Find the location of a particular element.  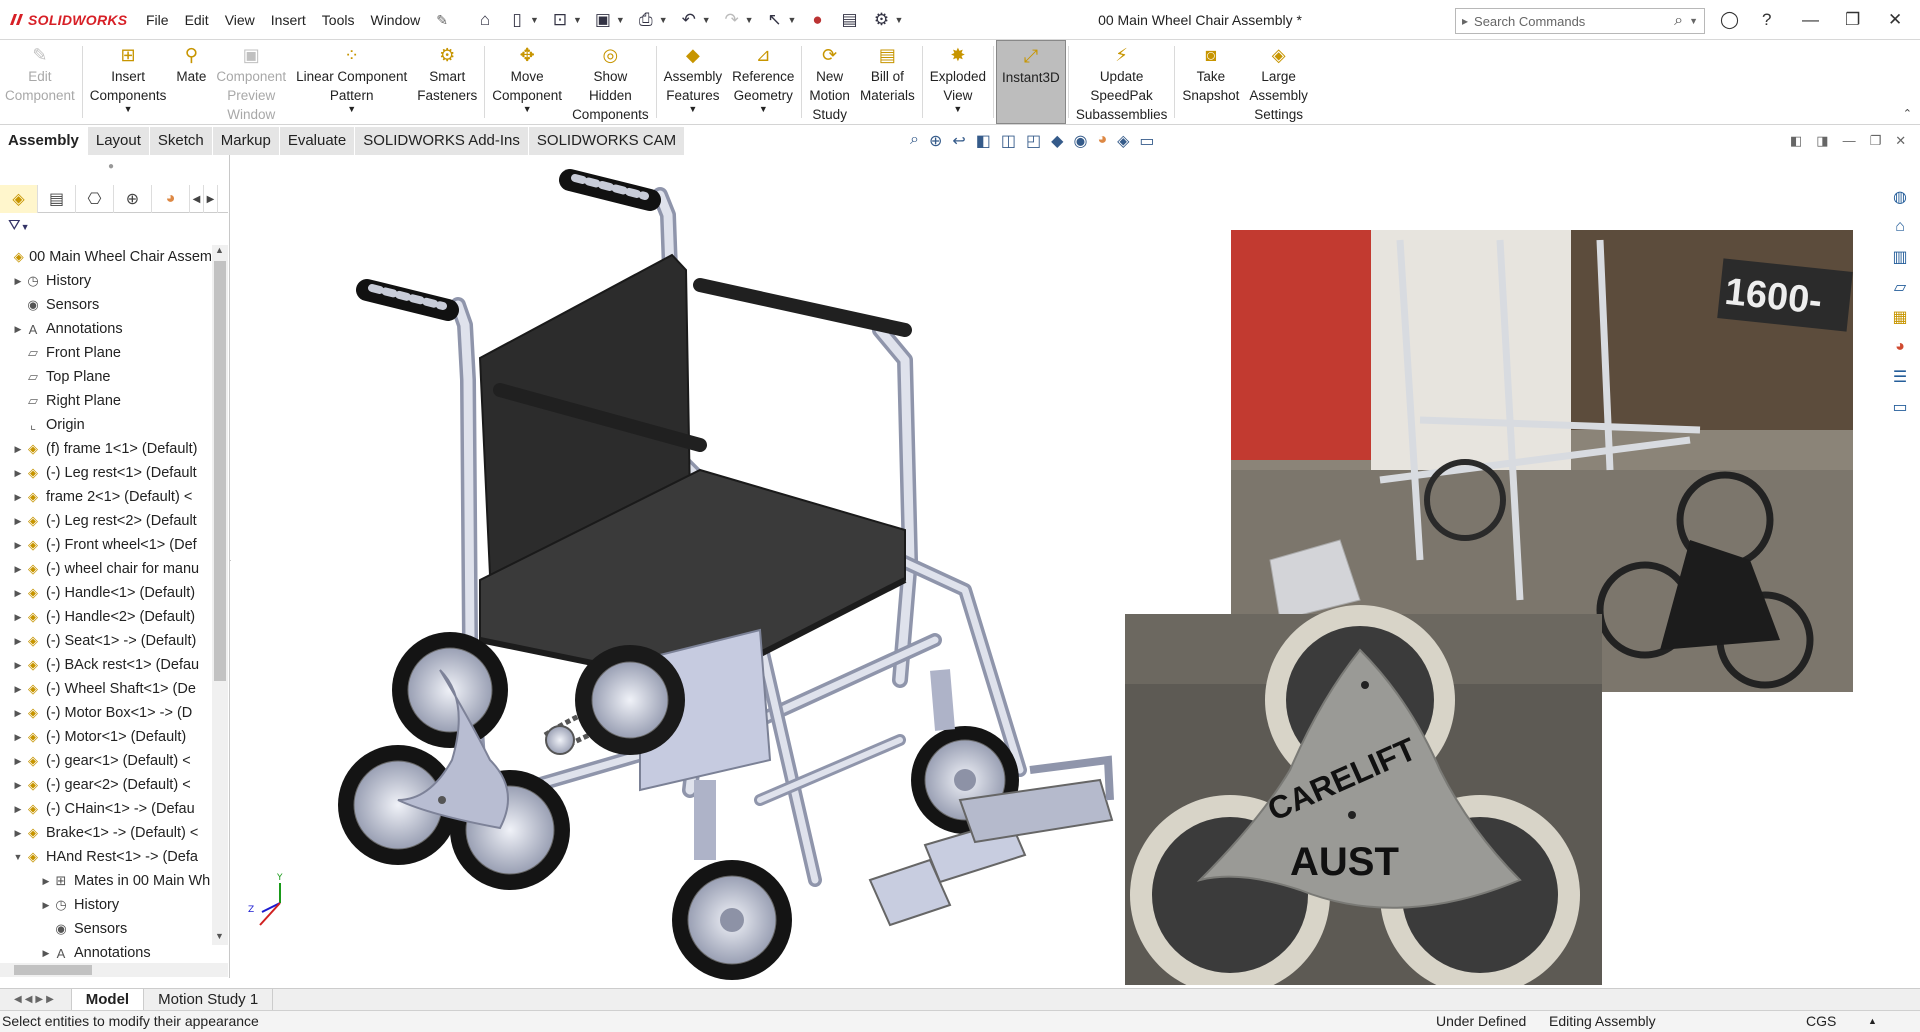

ribbon-linear-pattern-button: ⁘ Linear Component Pattern ▼ is located at coordinates (351, 82).